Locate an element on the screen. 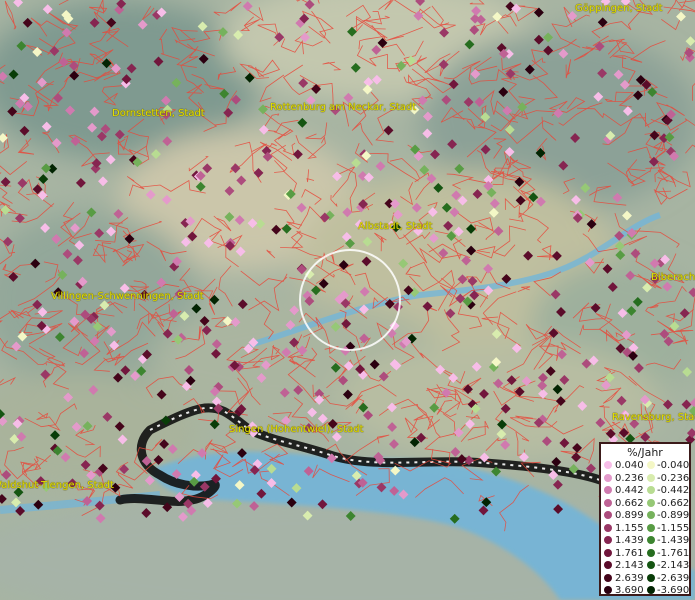 The image size is (695, 600). legend-value-negative: -3.690 is located at coordinates (673, 590).